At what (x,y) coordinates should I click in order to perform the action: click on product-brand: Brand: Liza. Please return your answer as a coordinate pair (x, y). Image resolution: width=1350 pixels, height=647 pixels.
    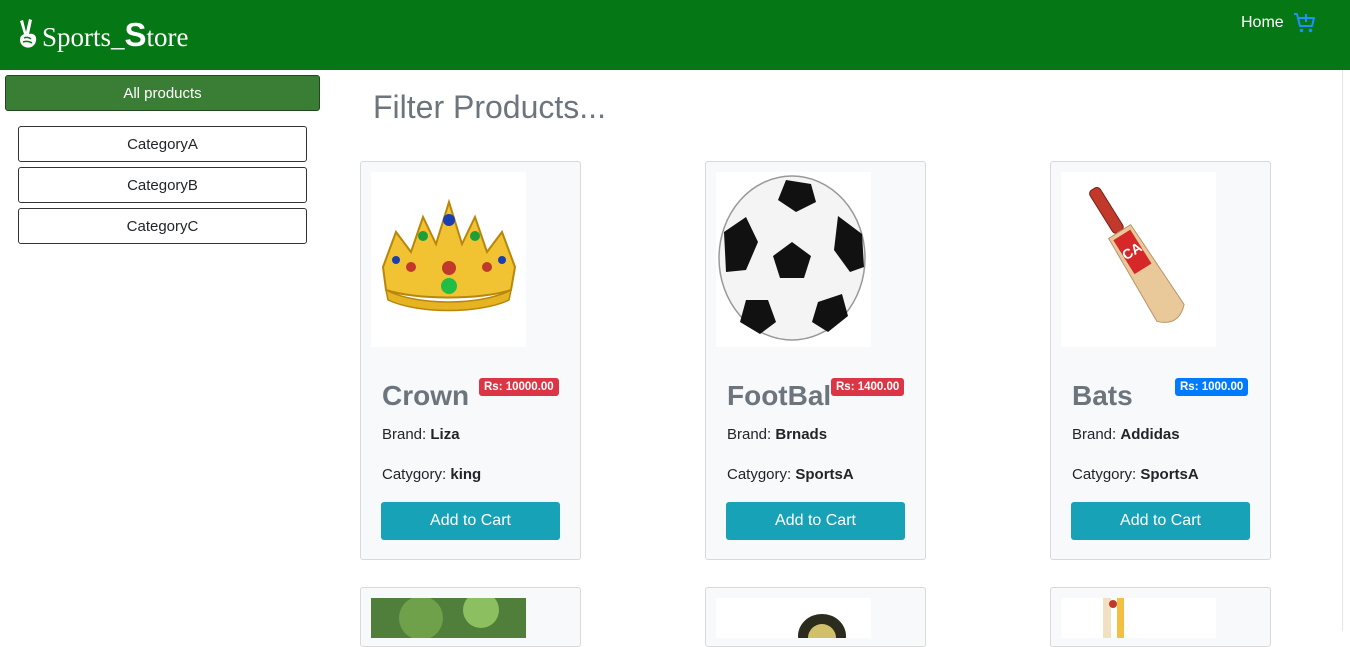
    Looking at the image, I should click on (421, 434).